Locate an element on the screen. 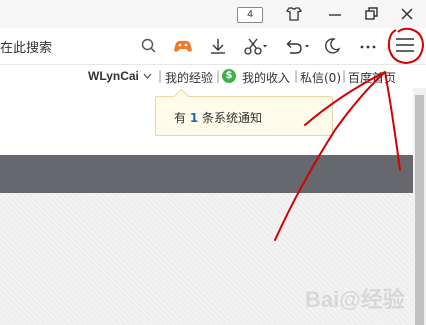 The height and width of the screenshot is (325, 426). search-icon is located at coordinates (149, 46).